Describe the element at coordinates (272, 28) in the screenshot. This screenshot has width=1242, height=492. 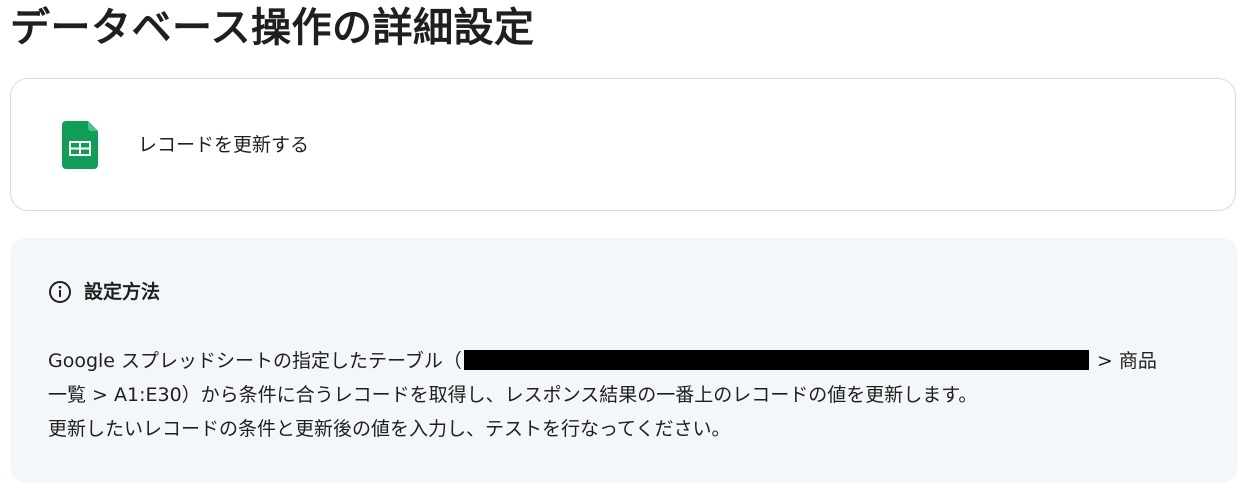
I see `page-title: データベース操作の詳細設定` at that location.